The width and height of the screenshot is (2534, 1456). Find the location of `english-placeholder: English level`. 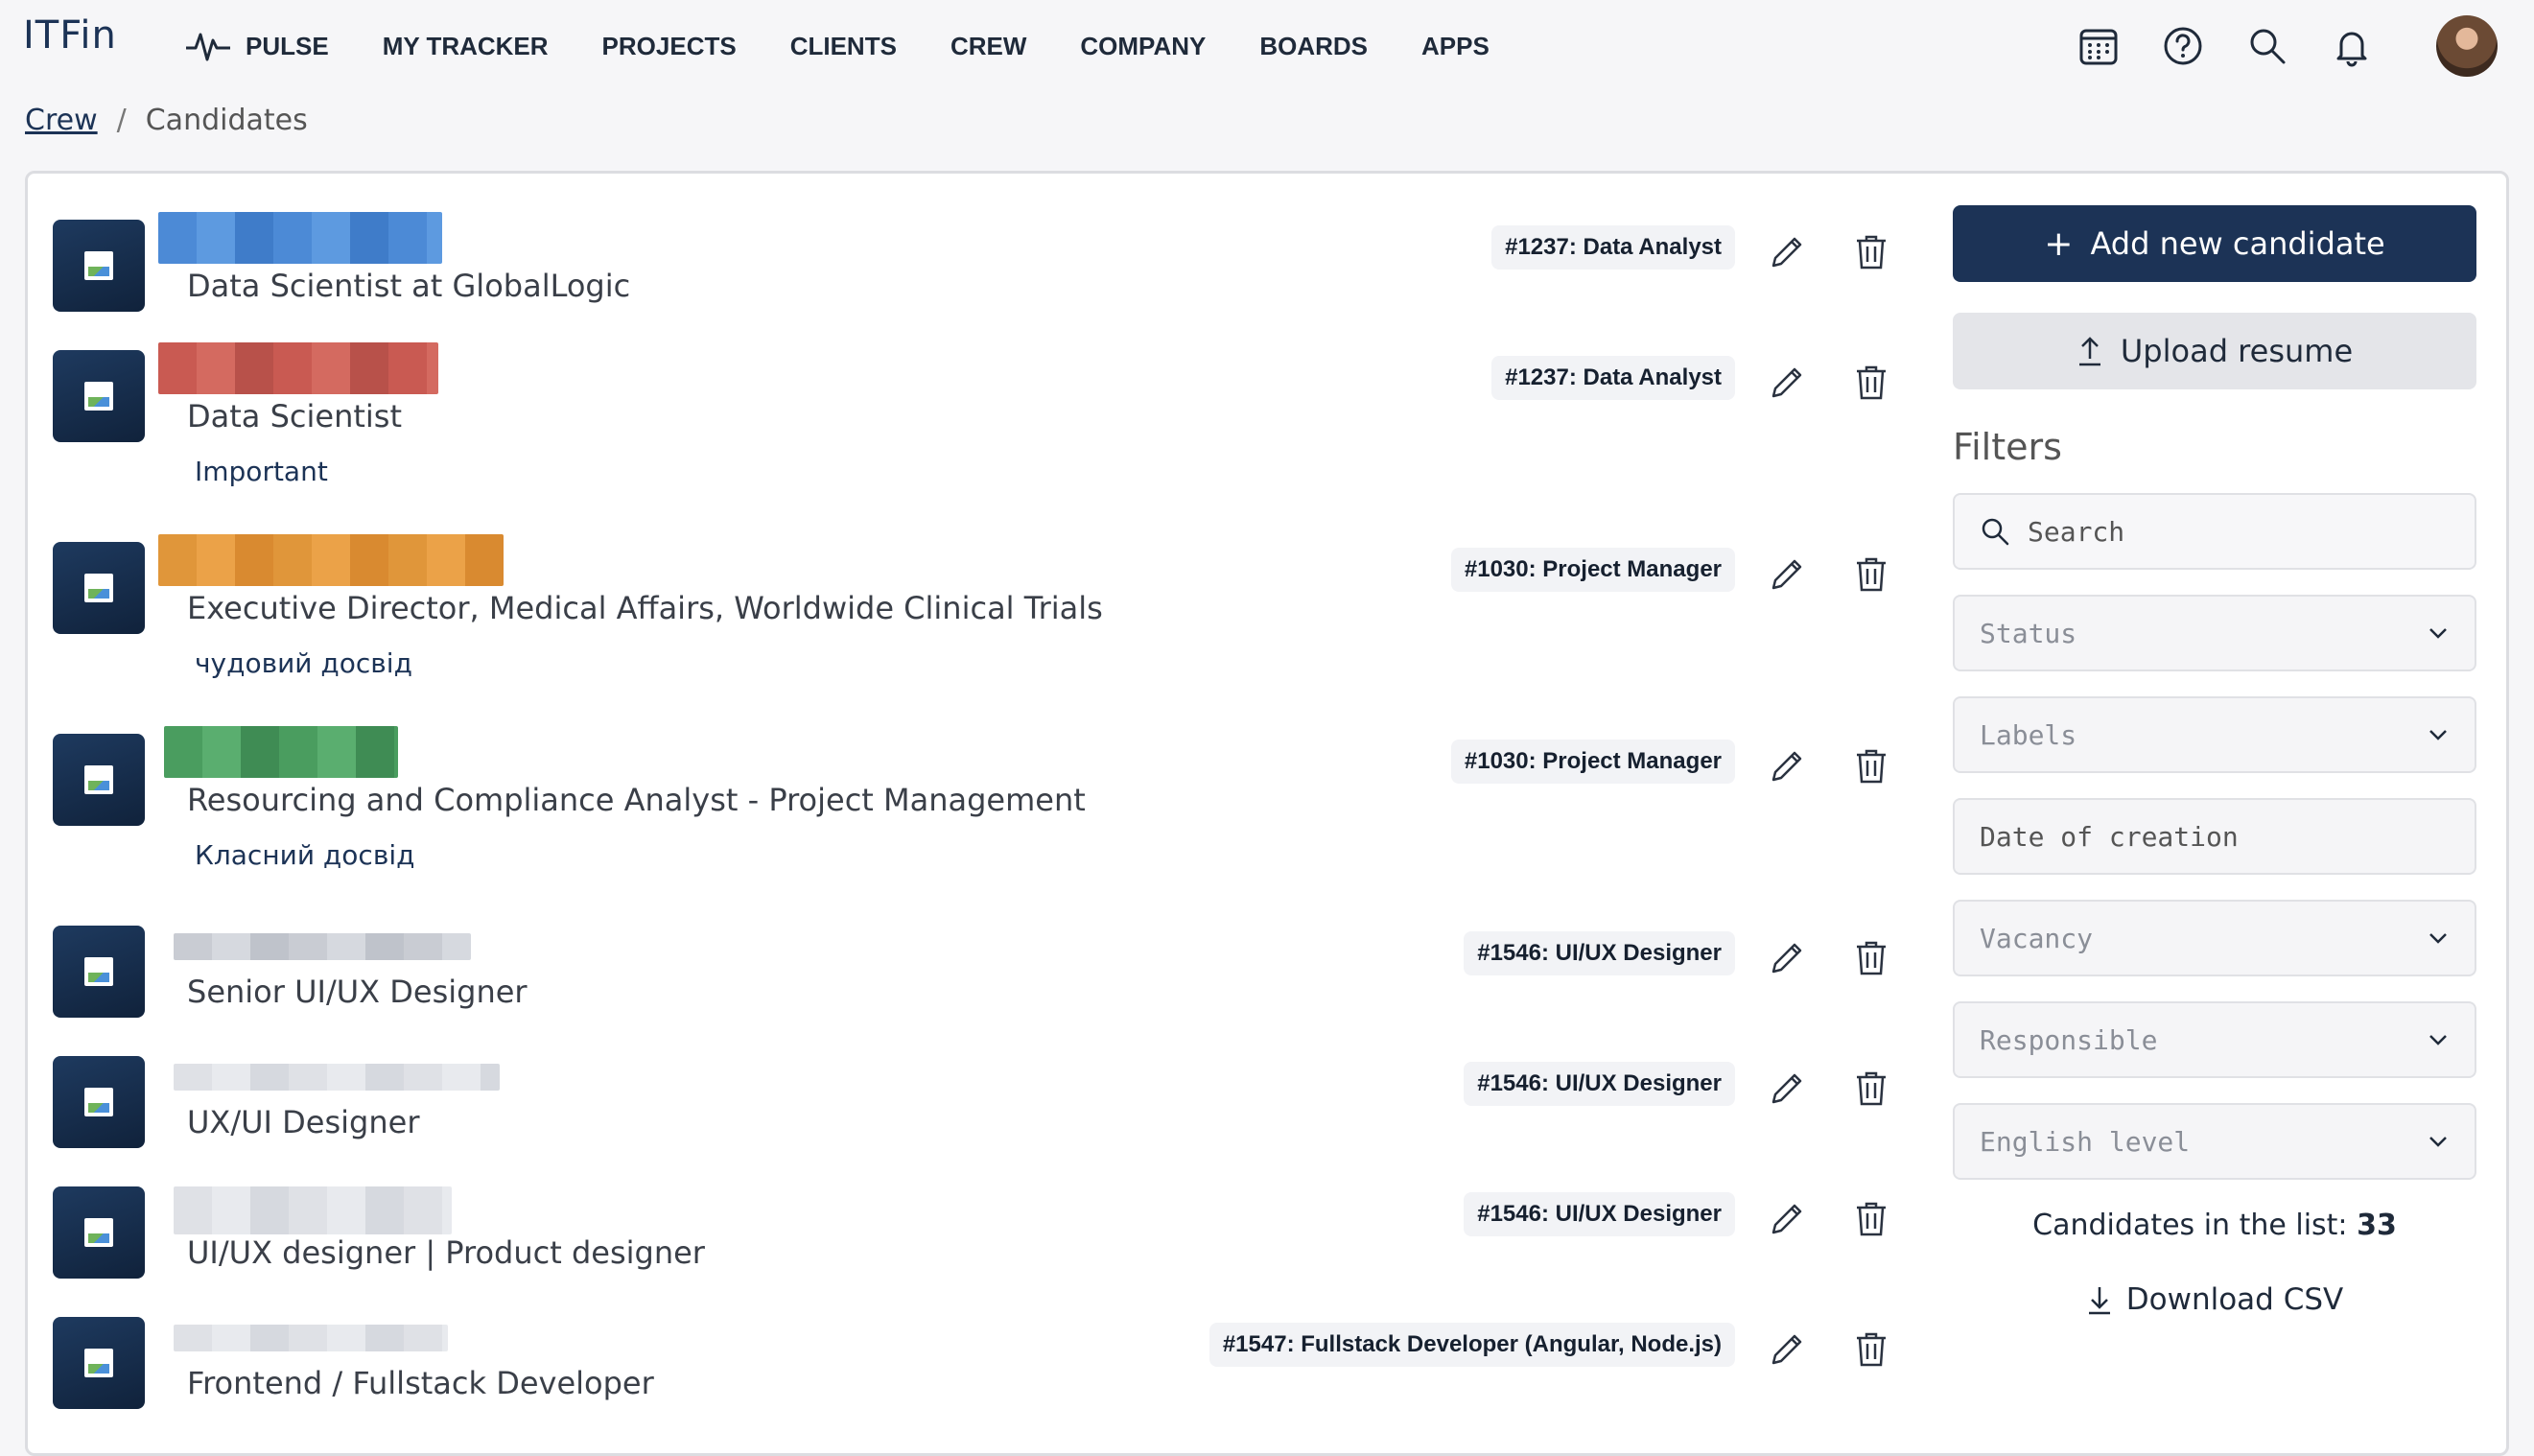

english-placeholder: English level is located at coordinates (2086, 1141).